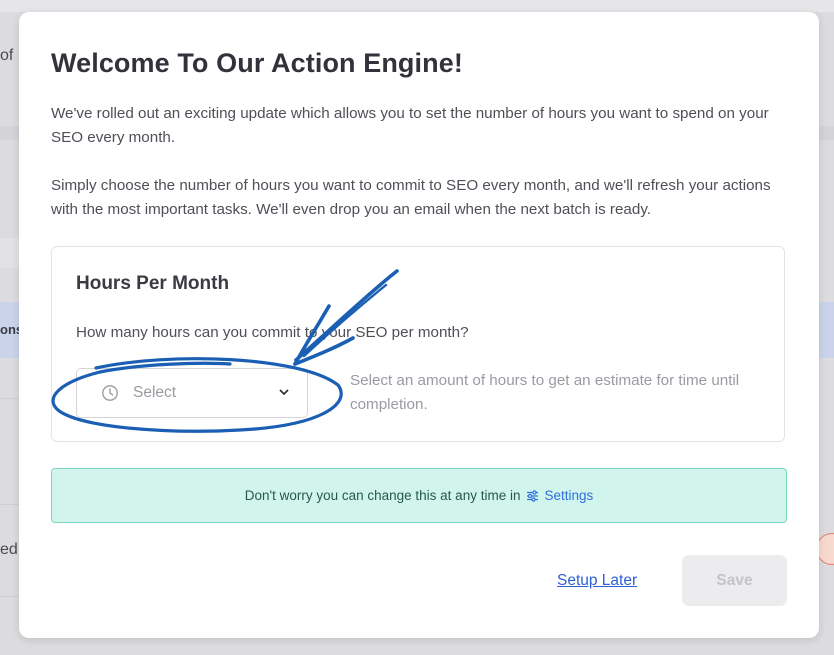 The image size is (834, 655). What do you see at coordinates (533, 495) in the screenshot?
I see `sliders-icon` at bounding box center [533, 495].